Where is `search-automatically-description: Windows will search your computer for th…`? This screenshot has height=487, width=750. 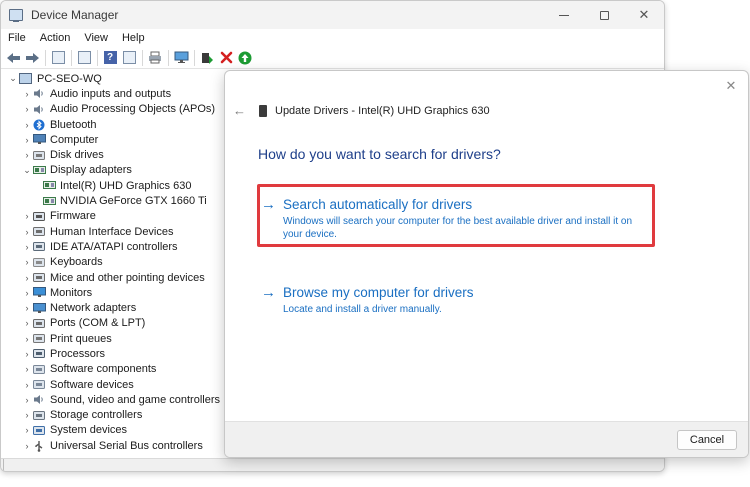 search-automatically-description: Windows will search your computer for th… is located at coordinates (458, 228).